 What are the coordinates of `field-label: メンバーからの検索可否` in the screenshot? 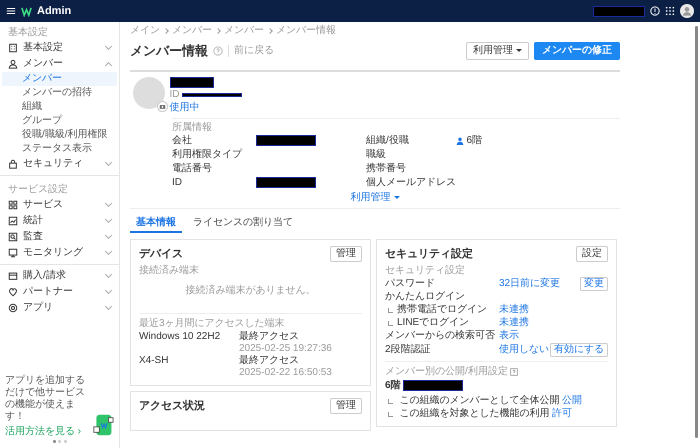 It's located at (440, 336).